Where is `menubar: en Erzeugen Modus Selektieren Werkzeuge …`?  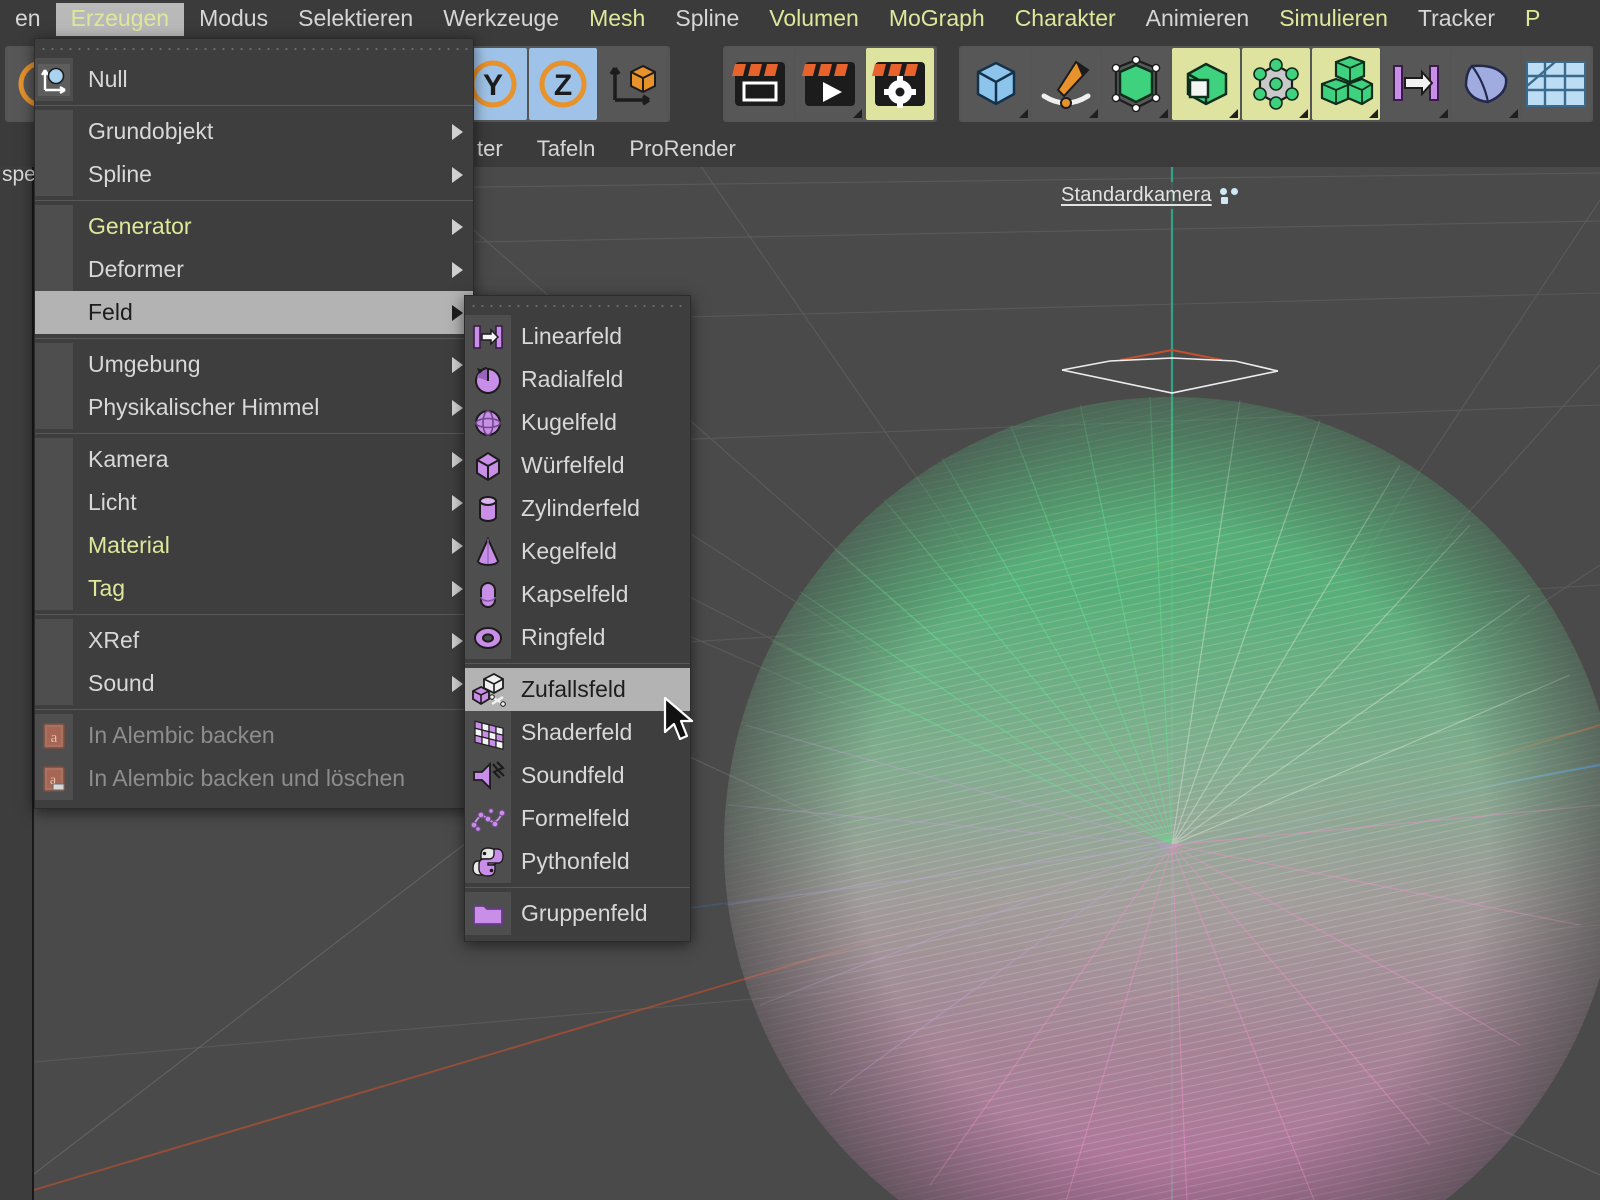 menubar: en Erzeugen Modus Selektieren Werkzeuge … is located at coordinates (800, 19).